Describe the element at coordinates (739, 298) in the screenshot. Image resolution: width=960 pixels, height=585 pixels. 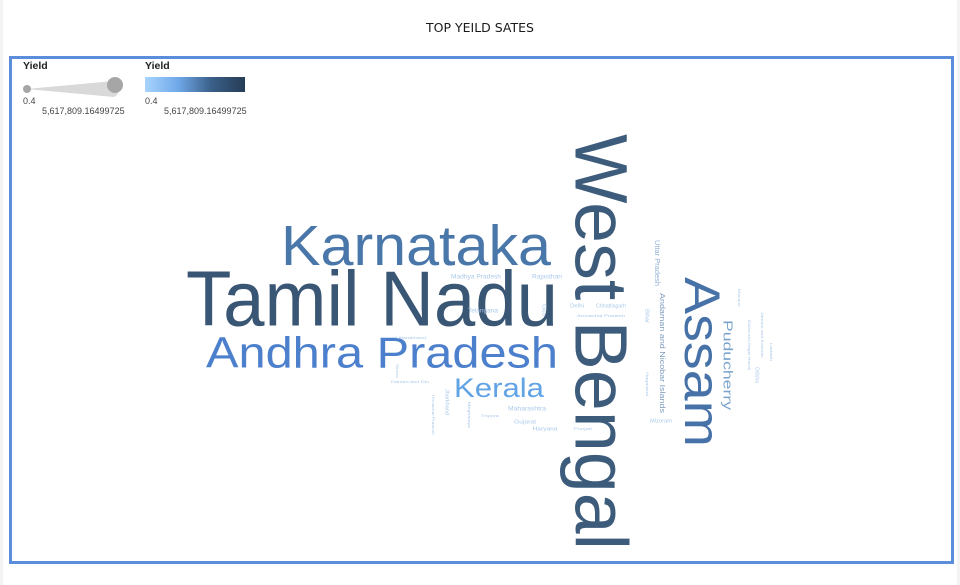
I see `word-manipur: Manipur` at that location.